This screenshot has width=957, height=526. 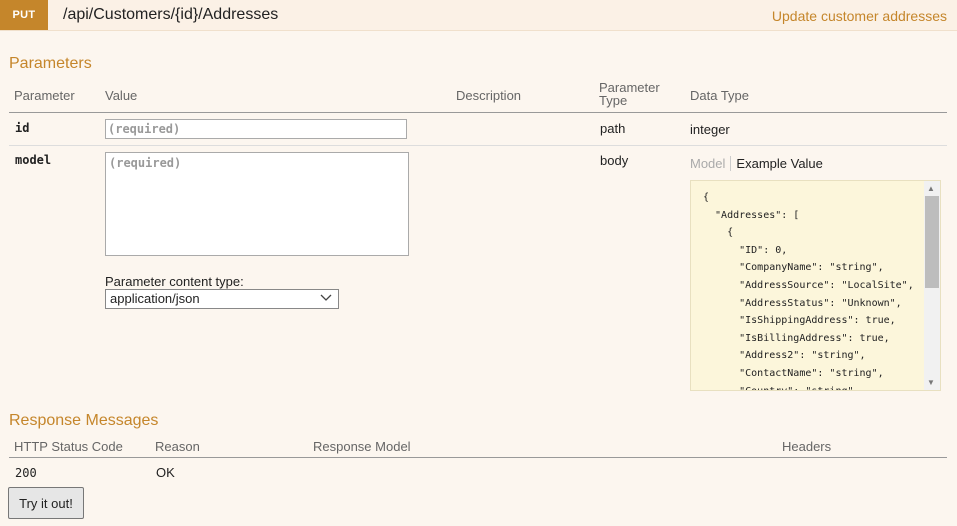 What do you see at coordinates (776, 163) in the screenshot?
I see `tab-example-value: Example Value` at bounding box center [776, 163].